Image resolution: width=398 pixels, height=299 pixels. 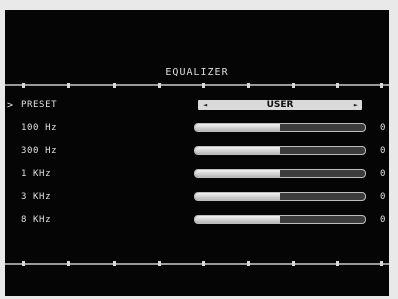 What do you see at coordinates (36, 197) in the screenshot?
I see `band-label: 3 KHz` at bounding box center [36, 197].